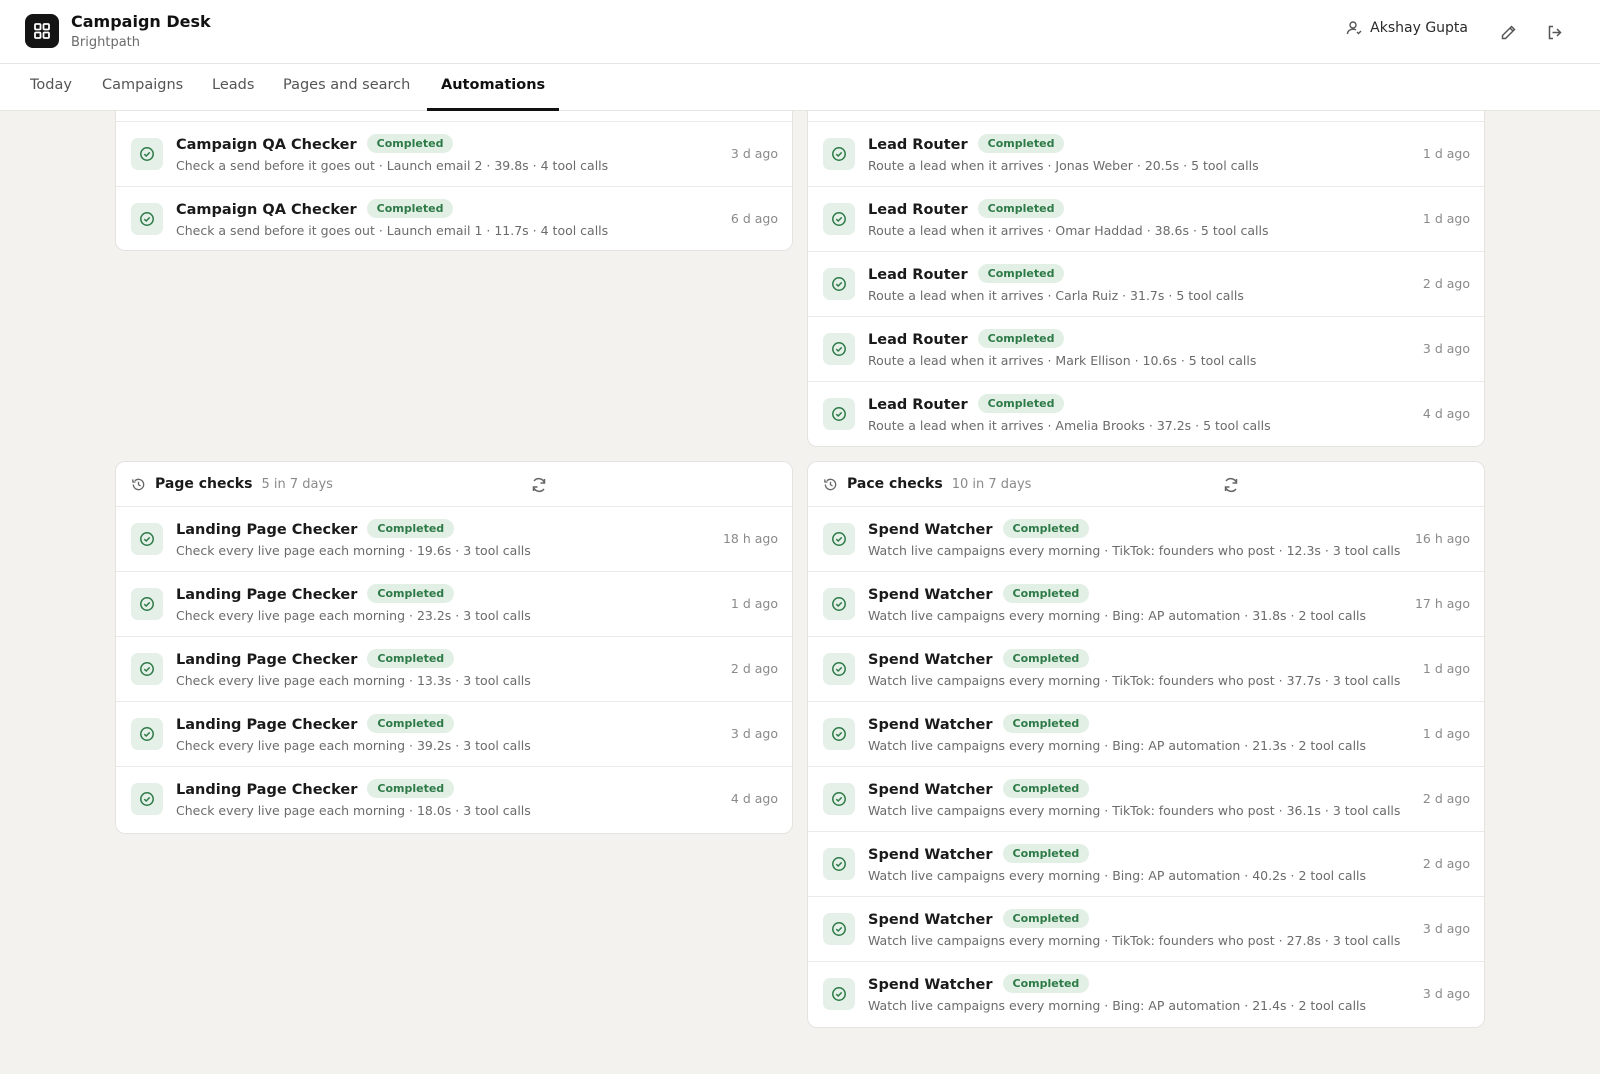  Describe the element at coordinates (454, 484) in the screenshot. I see `page-checks-card-header: Page checks 5 in 7 days` at that location.